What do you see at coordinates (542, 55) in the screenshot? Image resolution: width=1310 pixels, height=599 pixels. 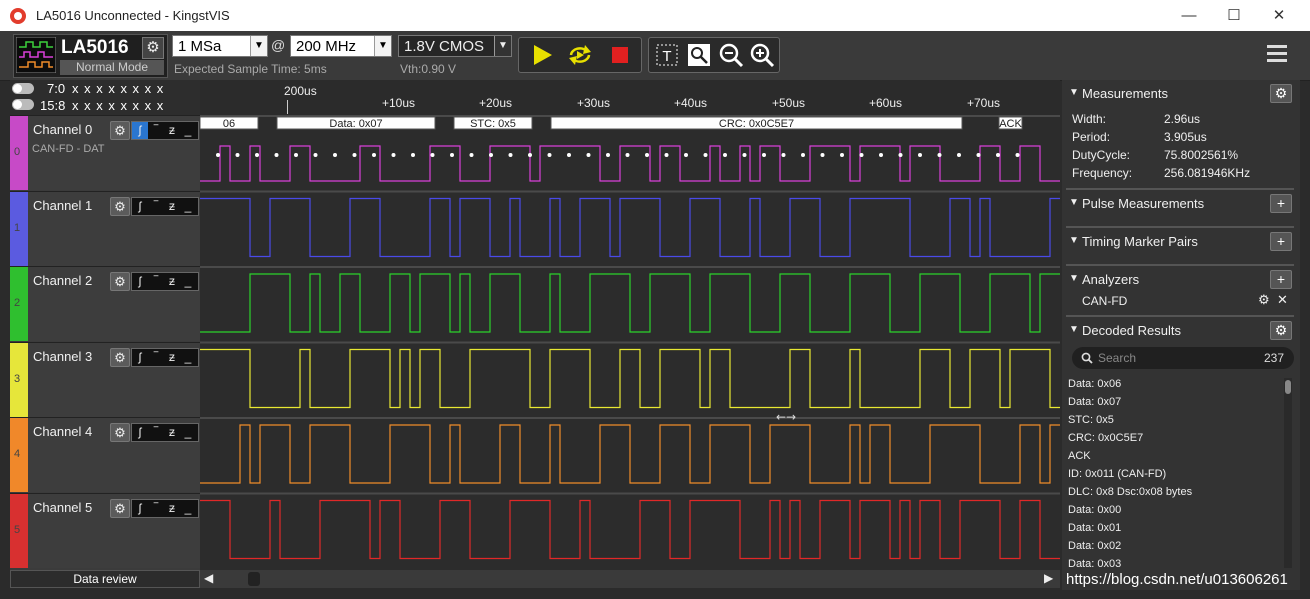 I see `start-play-icon` at bounding box center [542, 55].